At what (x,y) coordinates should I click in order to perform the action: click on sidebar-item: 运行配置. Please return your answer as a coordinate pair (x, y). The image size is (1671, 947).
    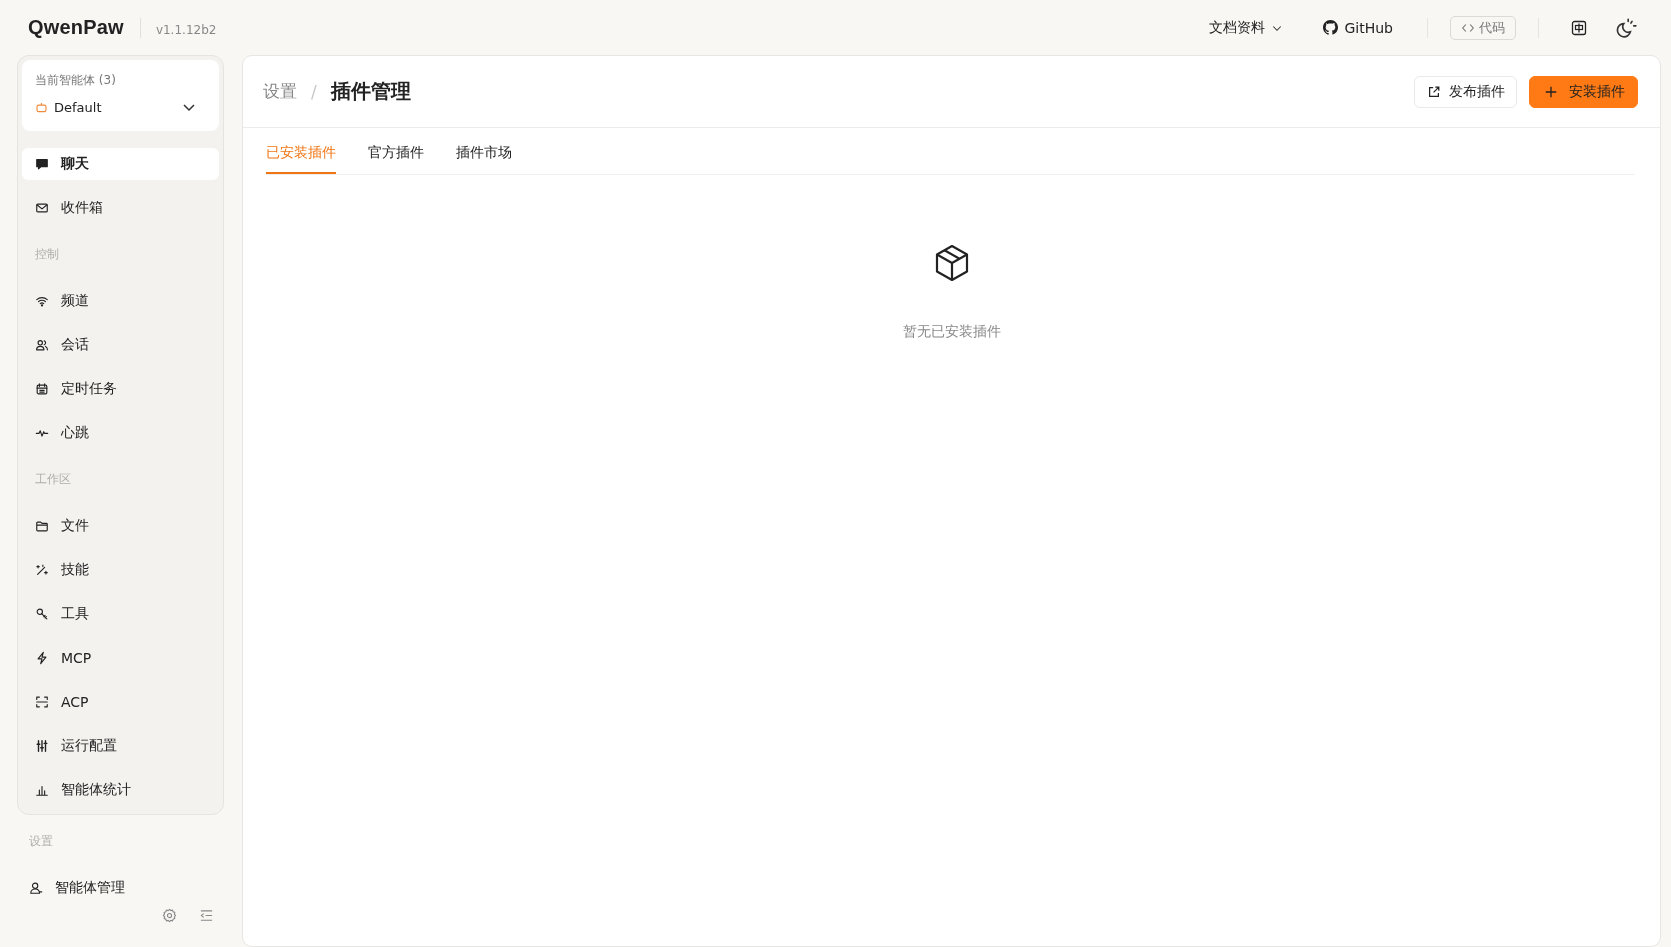
    Looking at the image, I should click on (120, 746).